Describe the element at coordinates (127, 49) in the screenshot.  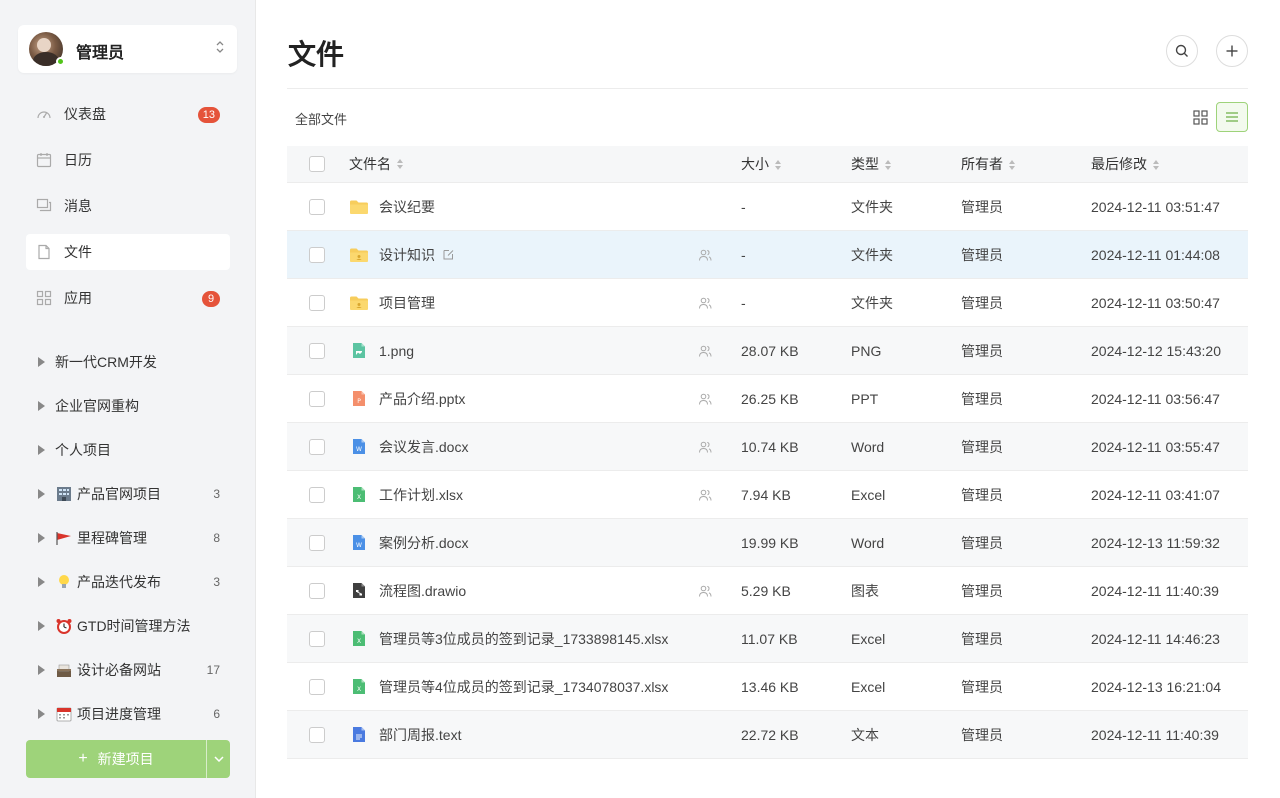
I see `user-switcher: 管理员` at that location.